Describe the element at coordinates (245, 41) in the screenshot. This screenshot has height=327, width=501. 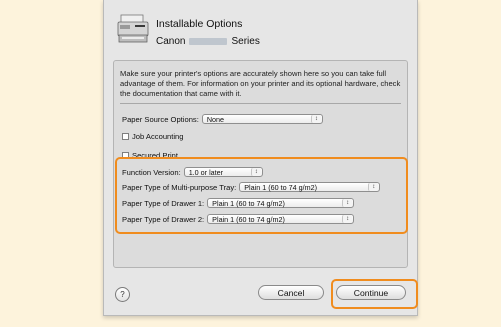
I see `series-label: Series` at that location.